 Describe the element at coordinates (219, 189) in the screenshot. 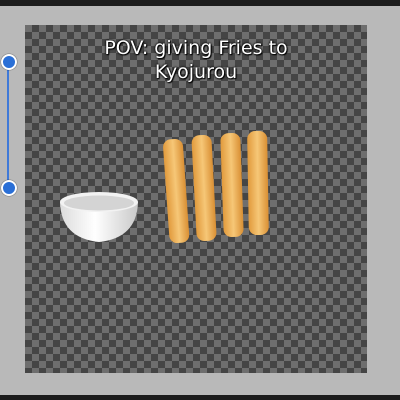

I see `fries-sticker` at that location.